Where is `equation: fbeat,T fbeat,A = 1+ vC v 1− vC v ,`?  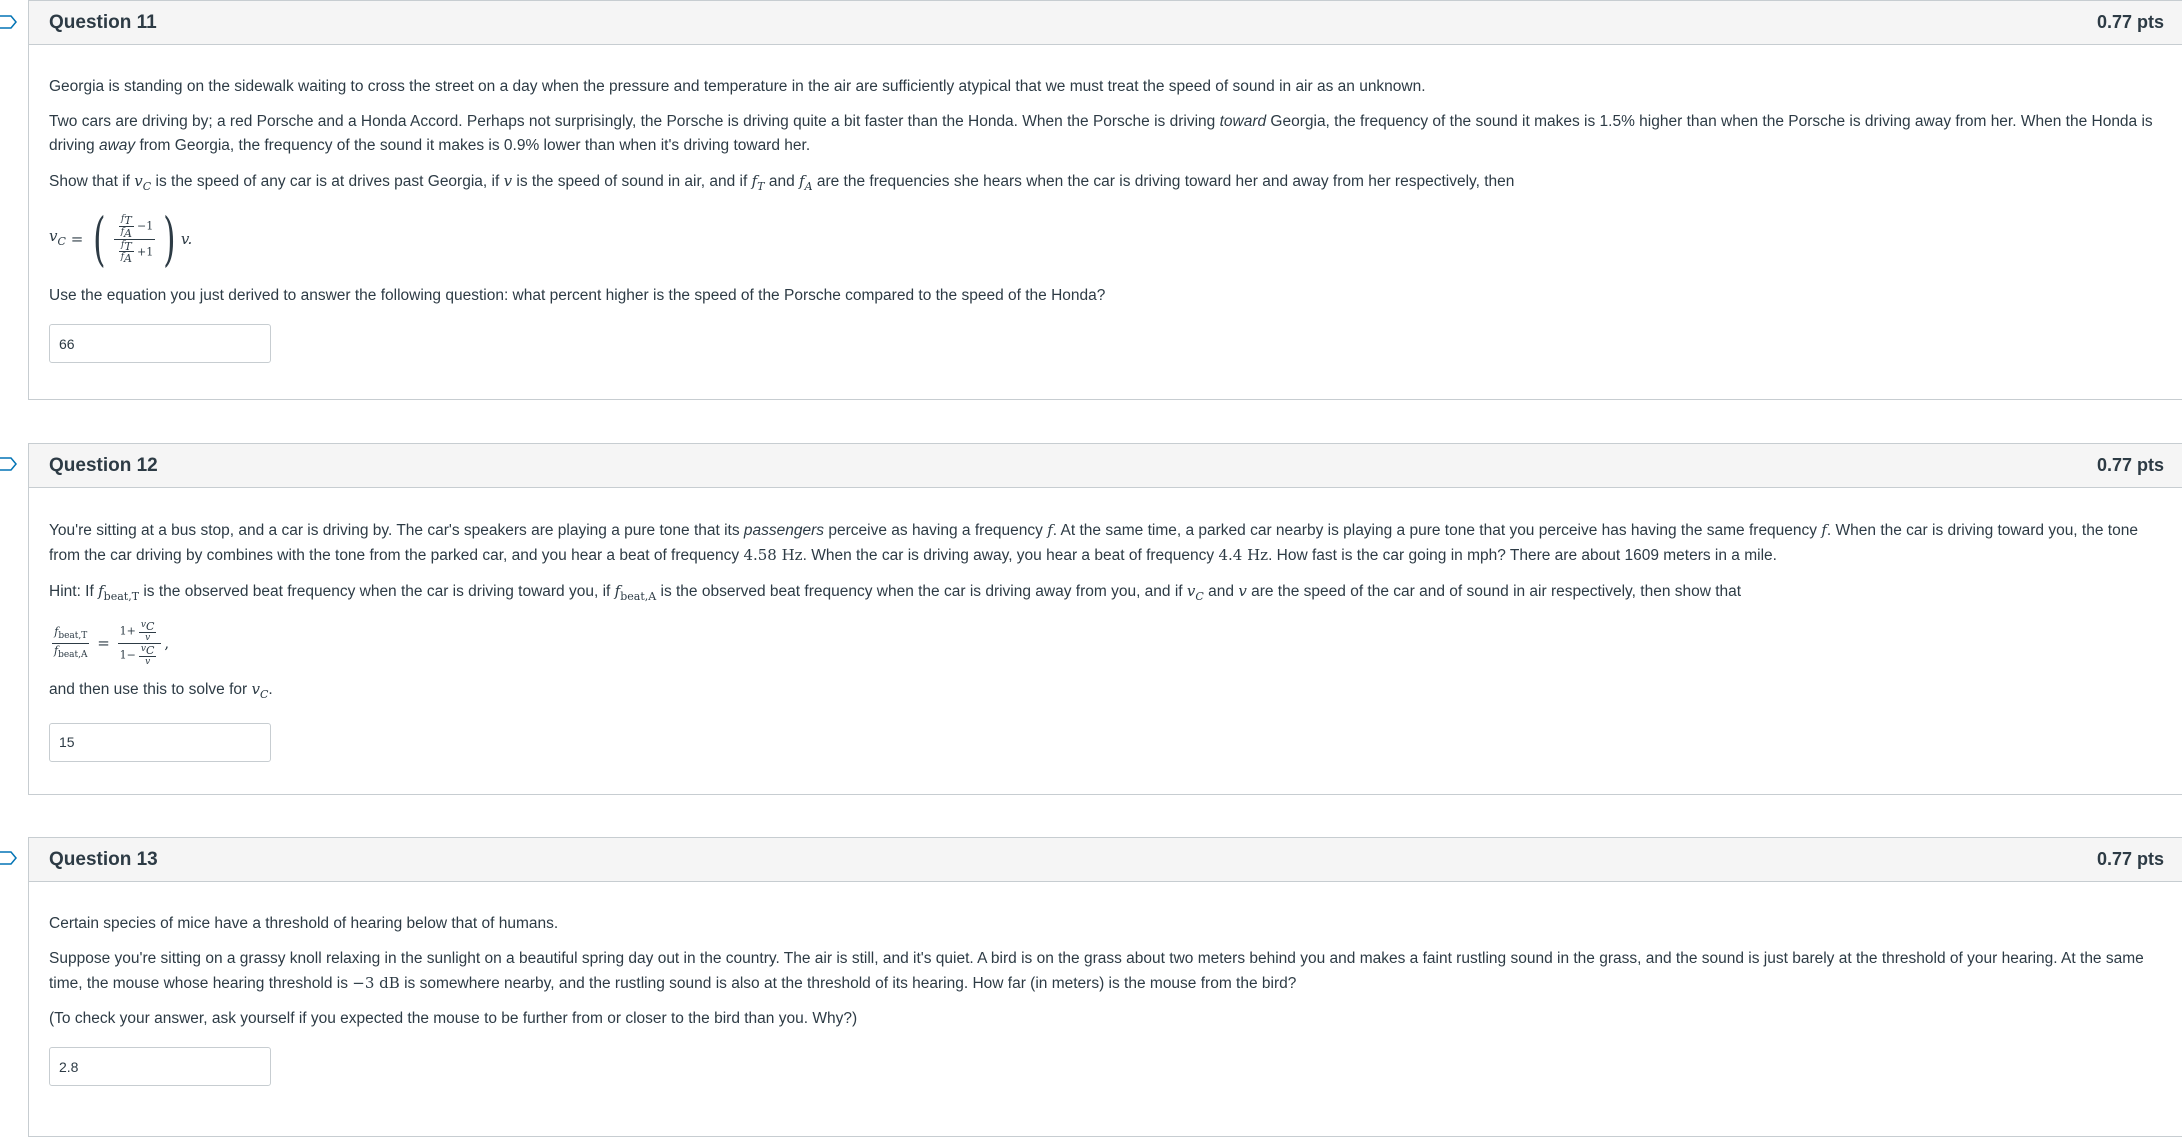 equation: fbeat,T fbeat,A = 1+ vC v 1− vC v , is located at coordinates (111, 643).